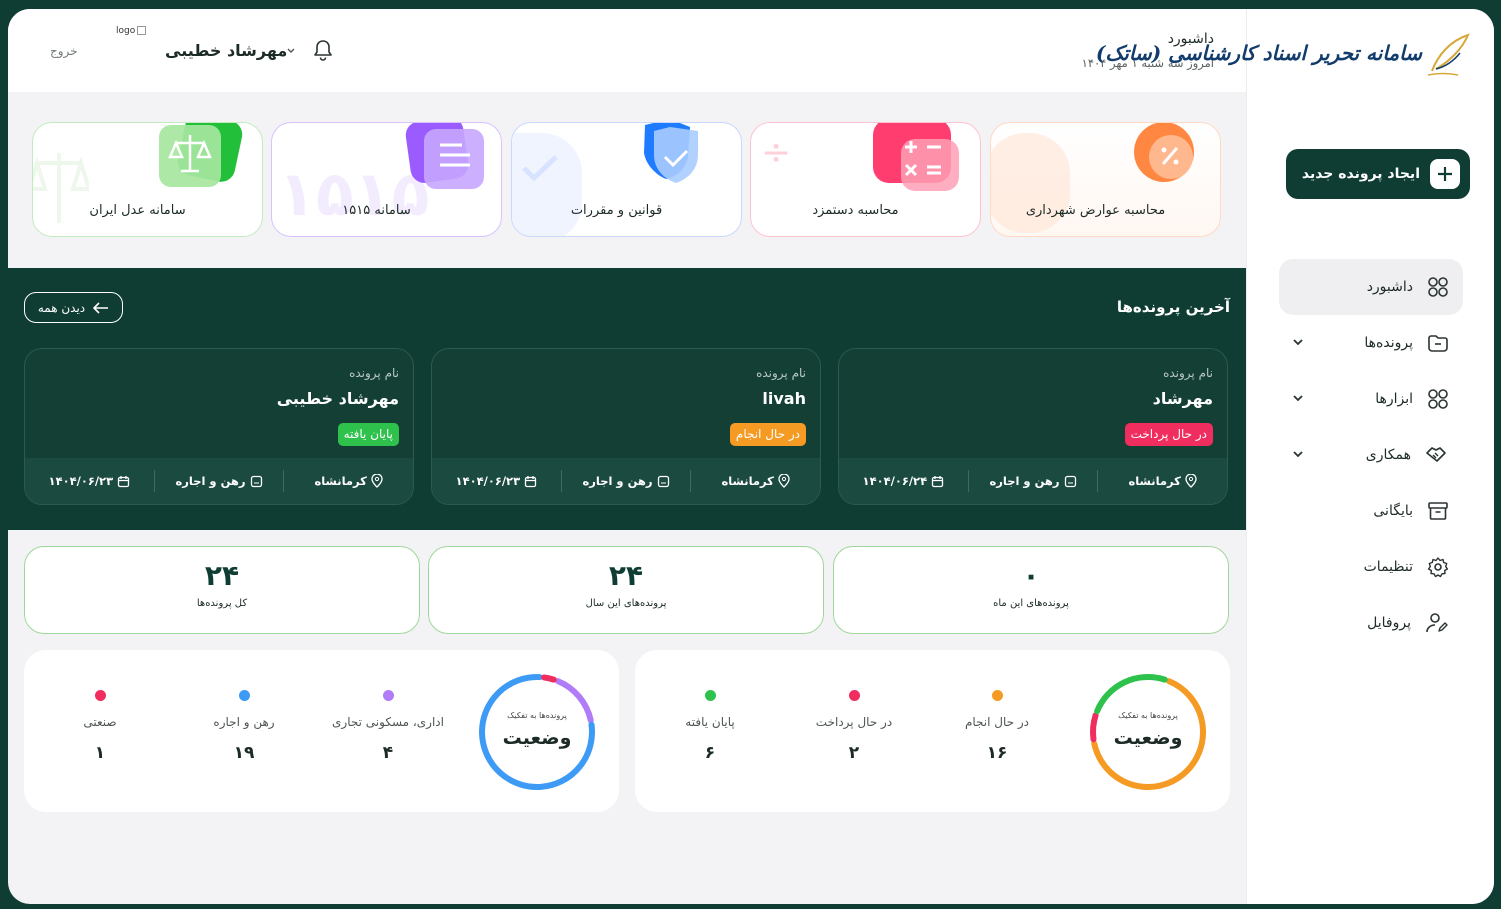  What do you see at coordinates (1105, 179) in the screenshot?
I see `tool-card-municipal-fees: محاسبه عوارض شهرداری` at bounding box center [1105, 179].